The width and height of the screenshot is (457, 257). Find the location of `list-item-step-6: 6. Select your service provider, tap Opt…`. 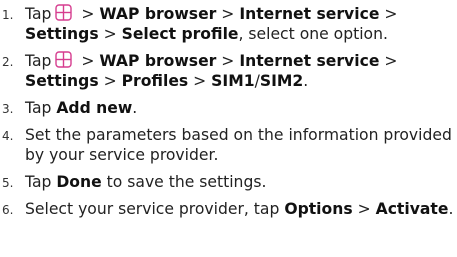

list-item-step-6: 6. Select your service provider, tap Opt… is located at coordinates (228, 209).